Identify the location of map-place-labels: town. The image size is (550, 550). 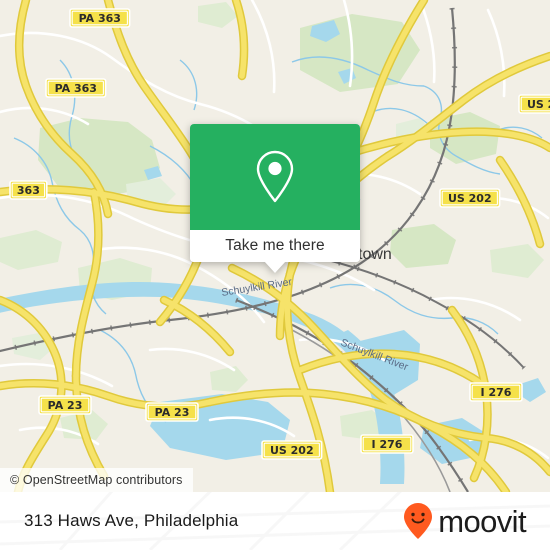
(375, 254).